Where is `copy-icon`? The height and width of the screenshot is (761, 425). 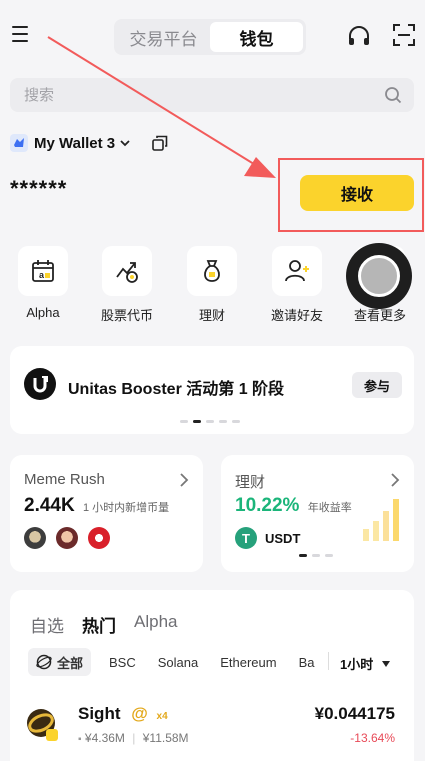
copy-icon is located at coordinates (160, 143).